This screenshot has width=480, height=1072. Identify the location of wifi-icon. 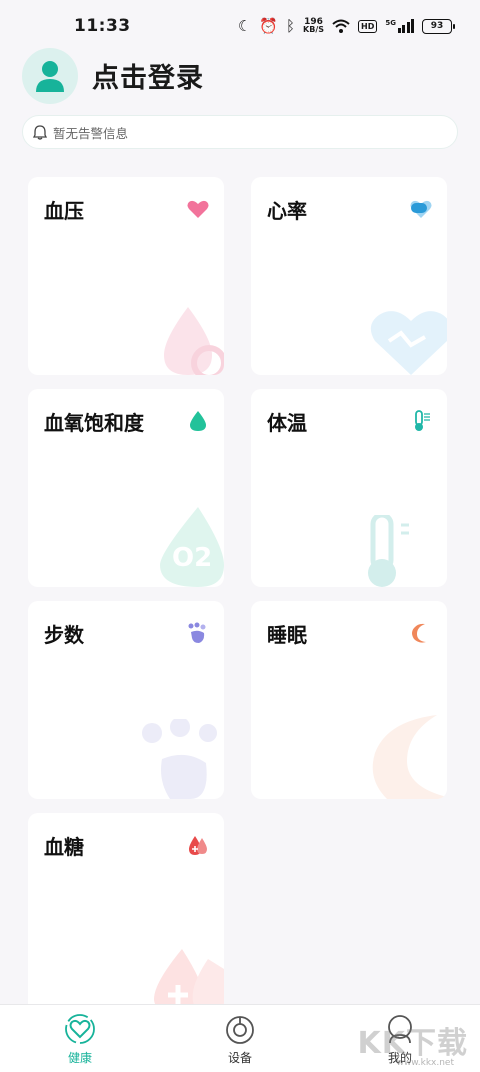
(341, 26).